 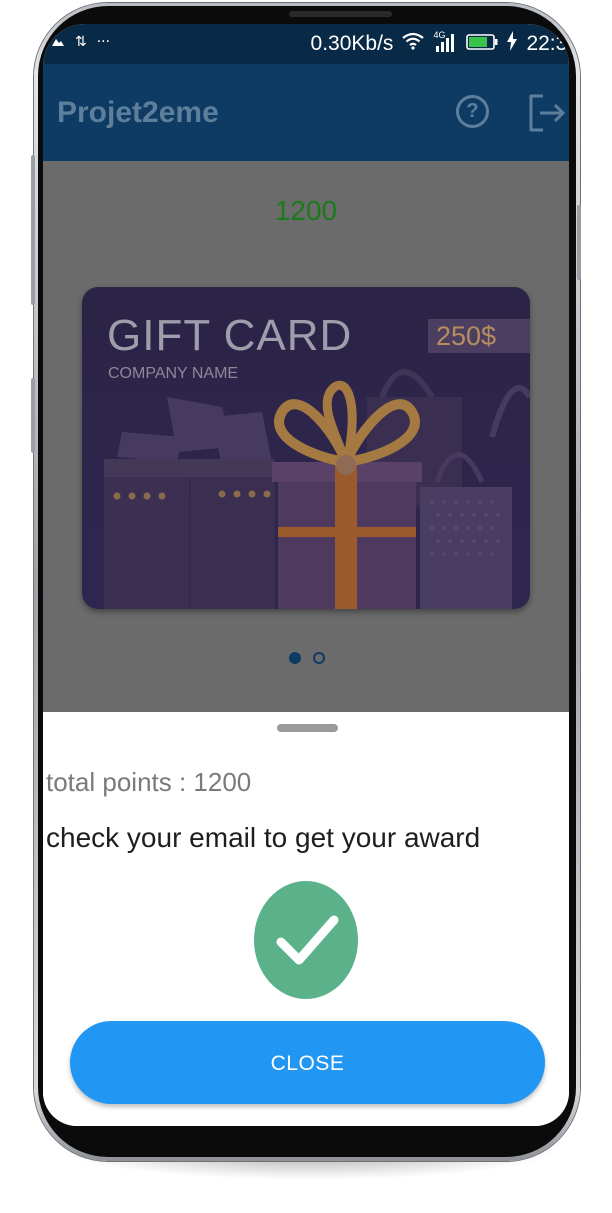 I want to click on carousel-dot, so click(x=319, y=658).